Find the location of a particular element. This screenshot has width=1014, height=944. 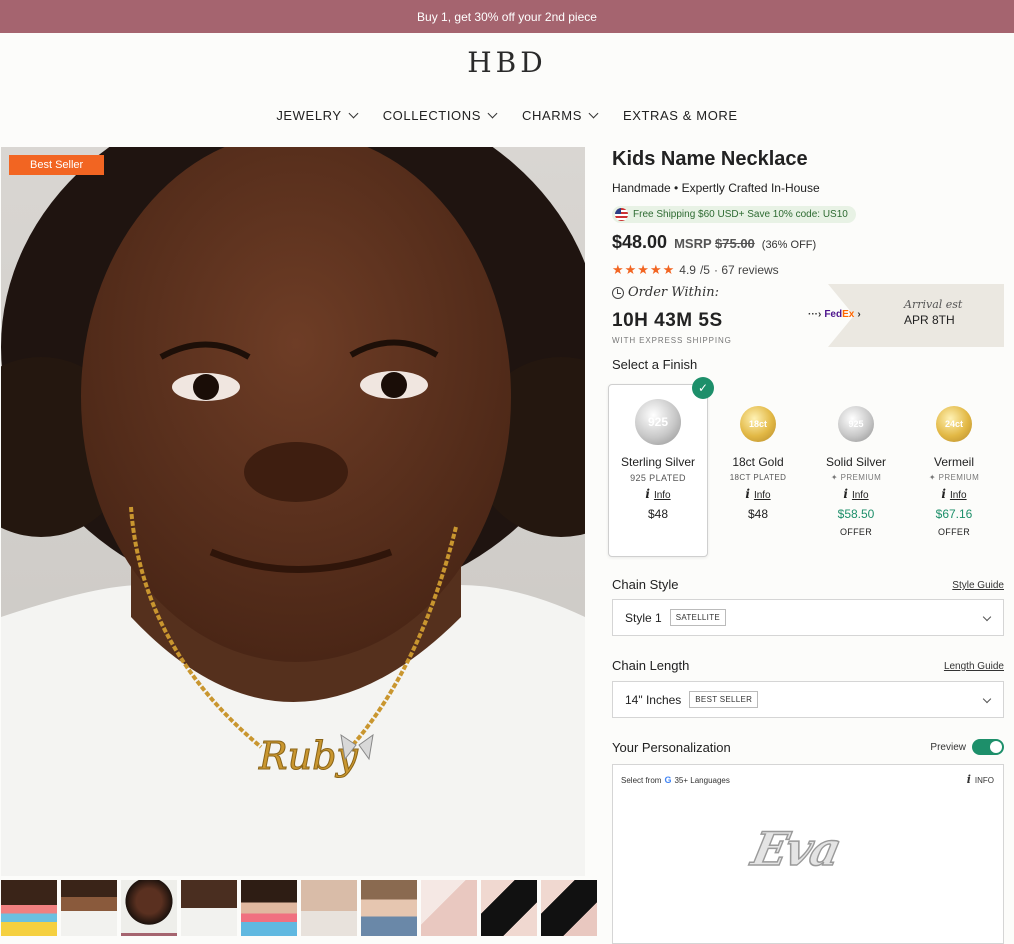

personalization-info: i INFO is located at coordinates (980, 779).